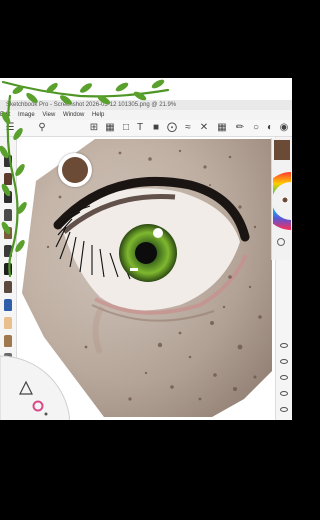 The height and width of the screenshot is (520, 320). I want to click on menu-icon: ☰, so click(10, 128).